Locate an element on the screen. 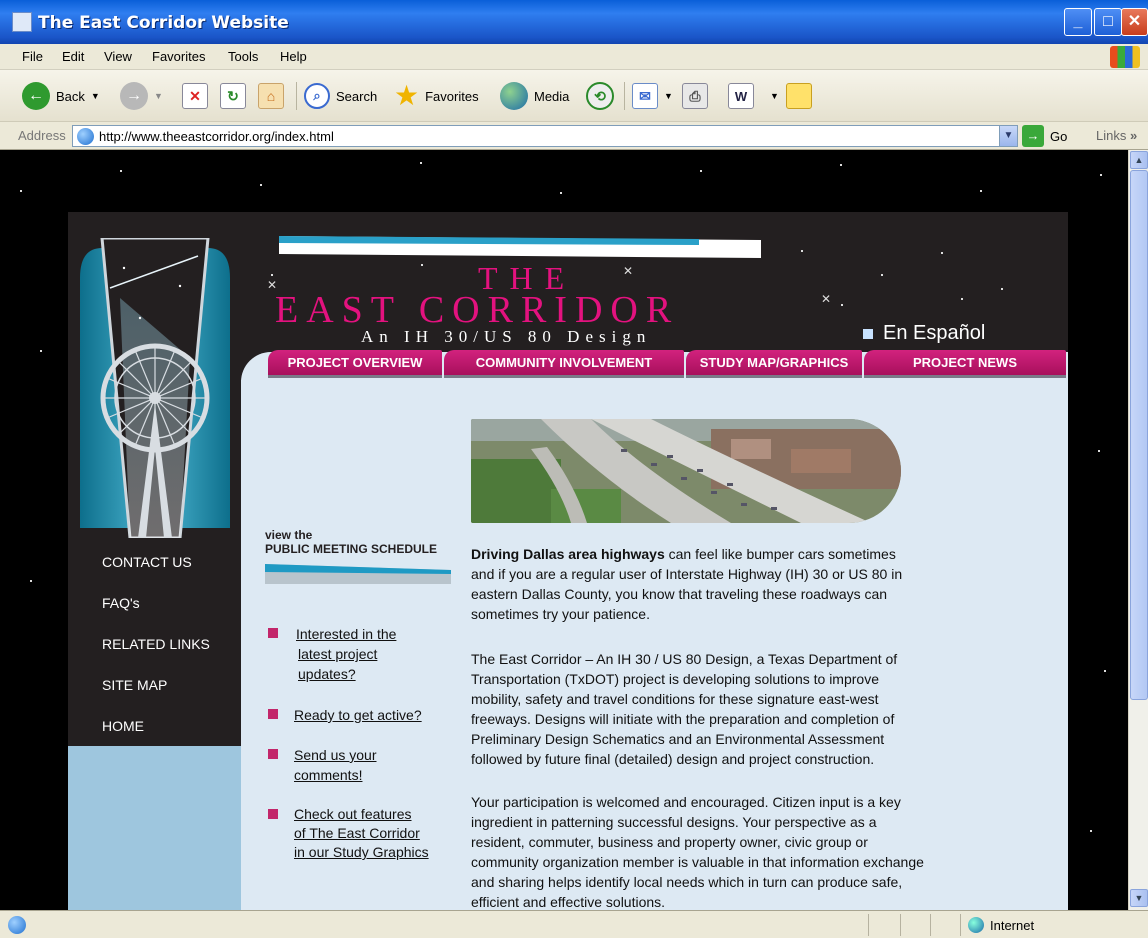  links-toolbar: Links » is located at coordinates (1116, 135).